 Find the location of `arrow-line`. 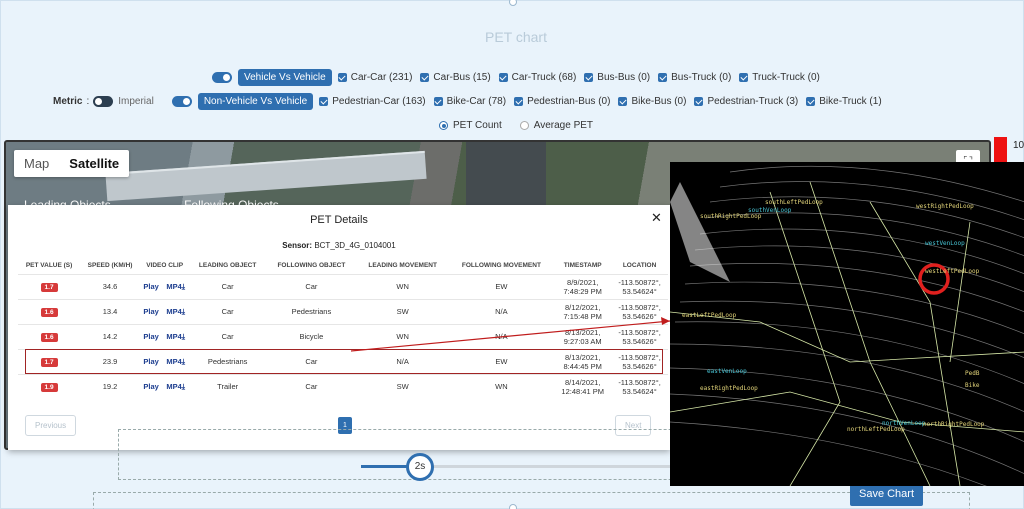

arrow-line is located at coordinates (510, 336).